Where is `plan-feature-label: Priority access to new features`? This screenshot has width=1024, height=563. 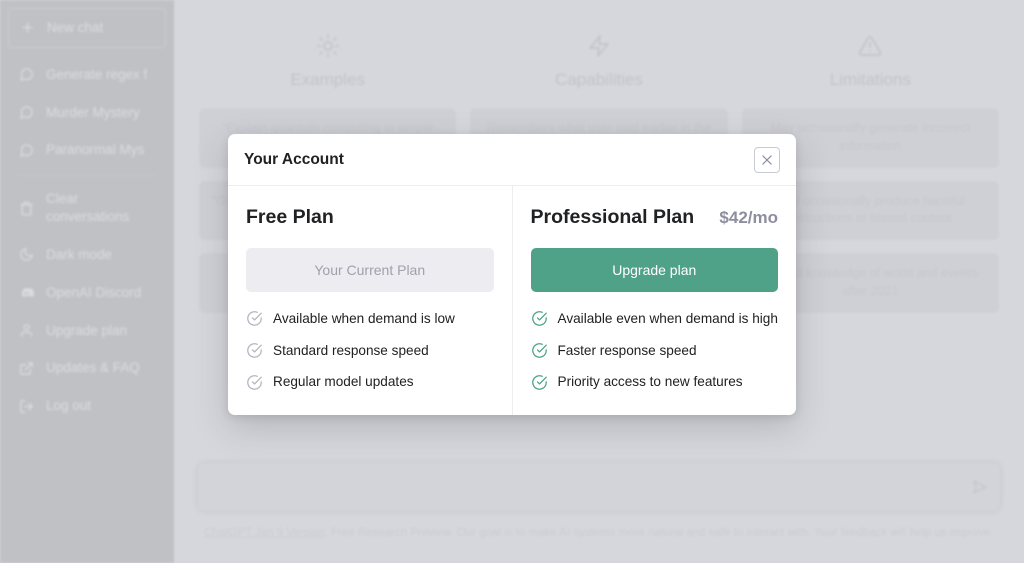
plan-feature-label: Priority access to new features is located at coordinates (650, 382).